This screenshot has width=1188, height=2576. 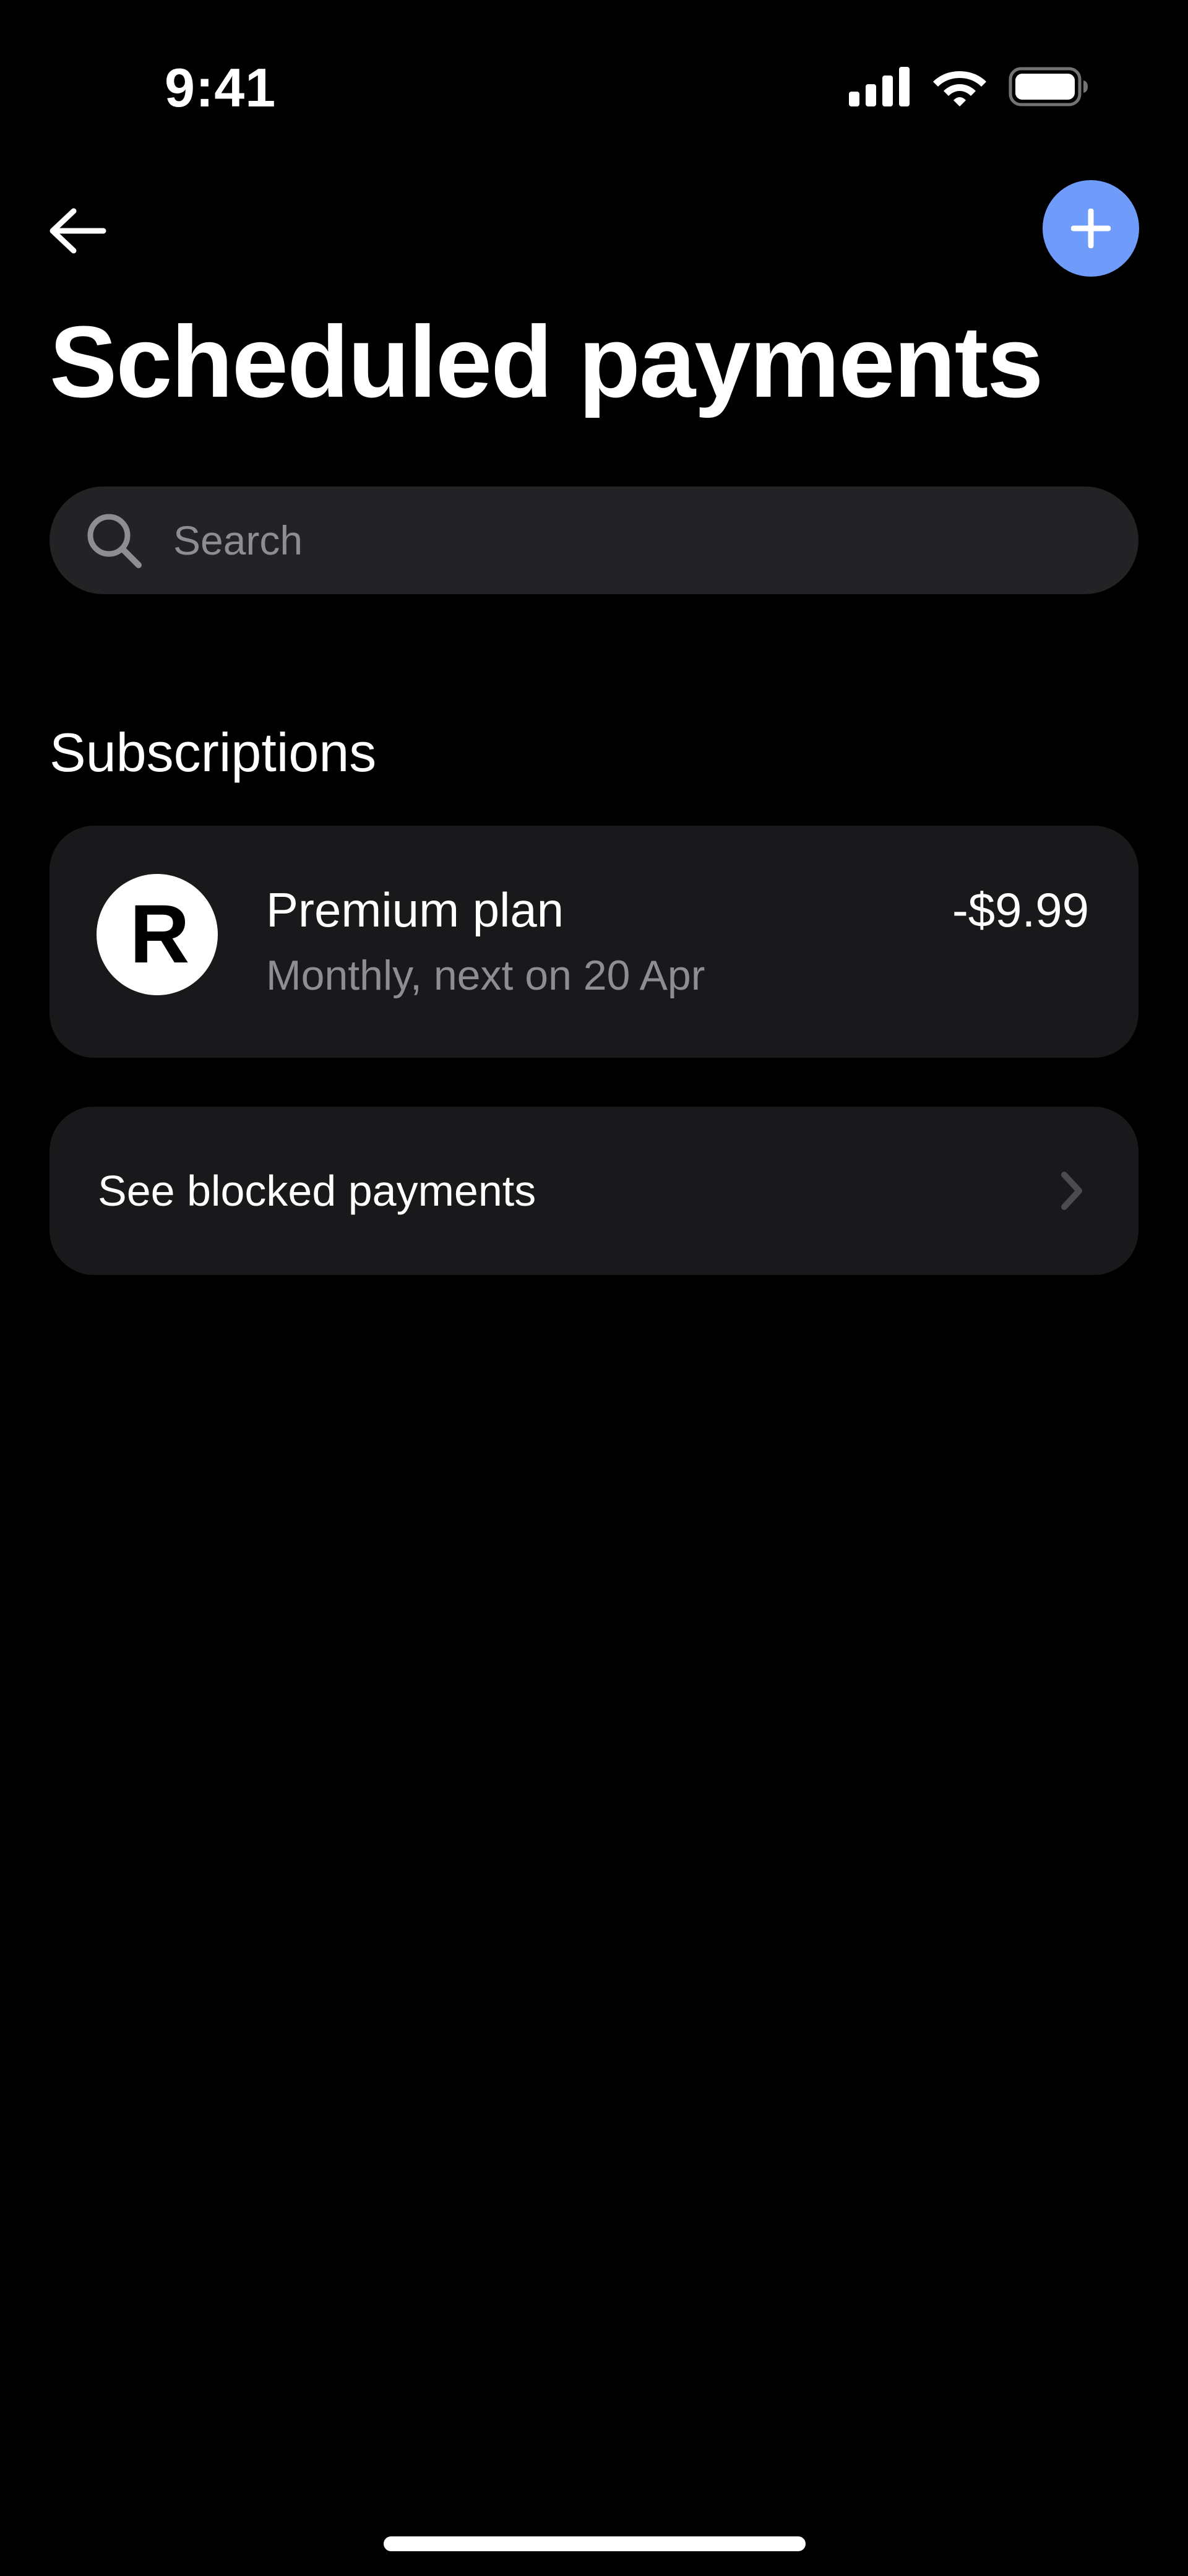 I want to click on subscription-amount: -$9.99, so click(x=1021, y=910).